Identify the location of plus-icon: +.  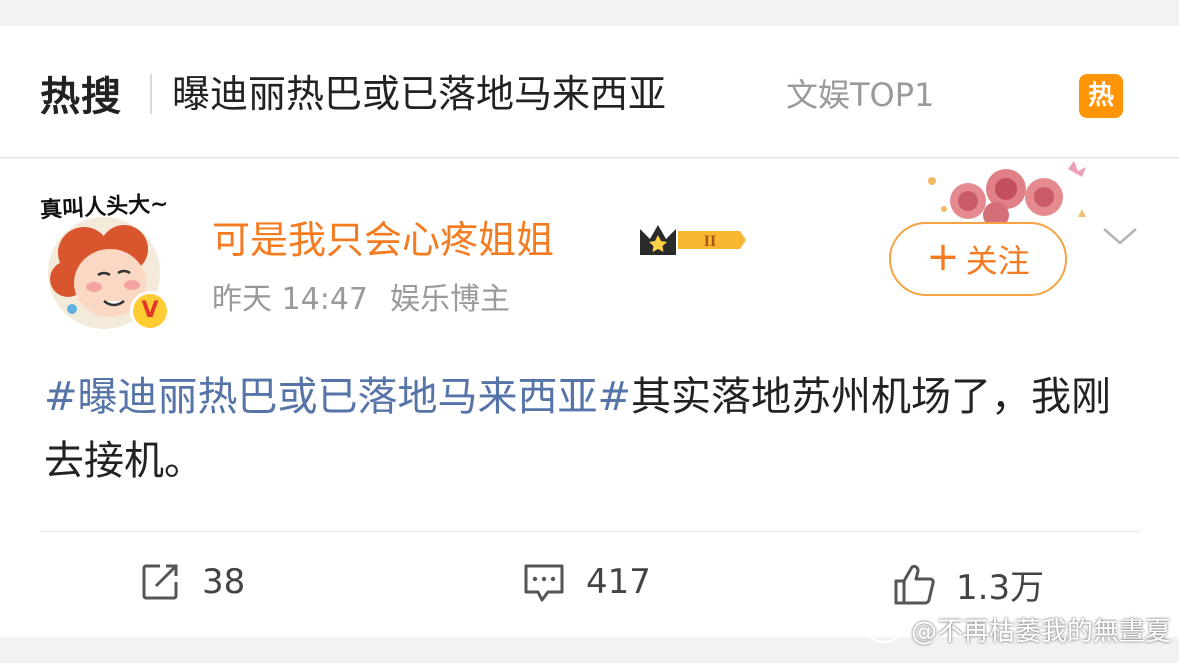
(943, 257).